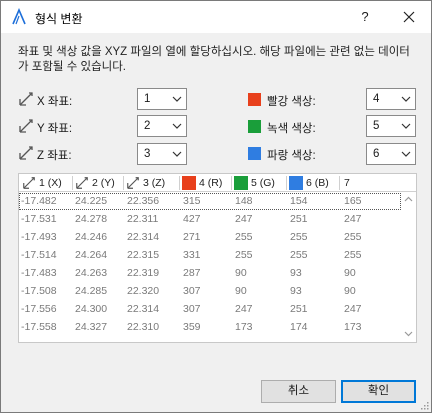 The image size is (432, 413). I want to click on table-cell: 22.315, so click(143, 255).